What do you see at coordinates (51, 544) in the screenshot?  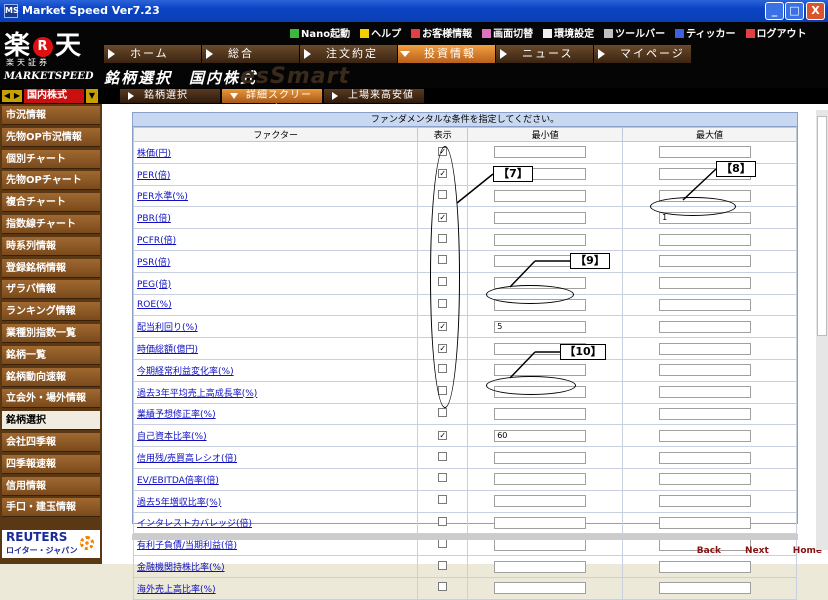 I see `reuters-logo: REUTERS ロイター・ジャパン` at bounding box center [51, 544].